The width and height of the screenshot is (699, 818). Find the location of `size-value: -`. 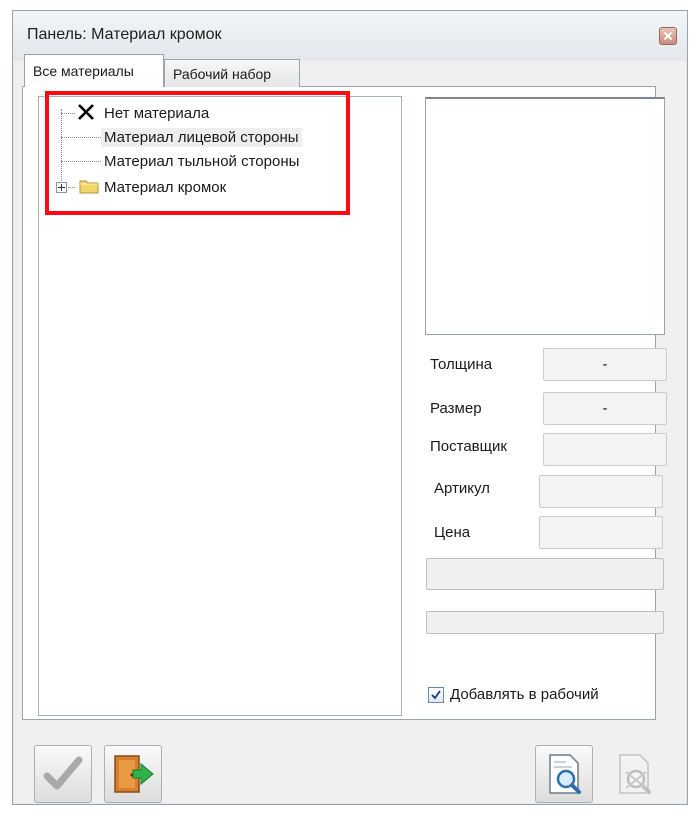

size-value: - is located at coordinates (605, 408).